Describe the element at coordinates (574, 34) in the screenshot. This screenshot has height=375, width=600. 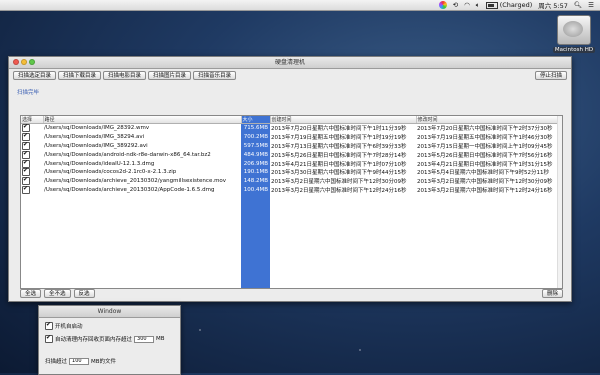
I see `desktop-hard-drive: Macintosh HD` at that location.